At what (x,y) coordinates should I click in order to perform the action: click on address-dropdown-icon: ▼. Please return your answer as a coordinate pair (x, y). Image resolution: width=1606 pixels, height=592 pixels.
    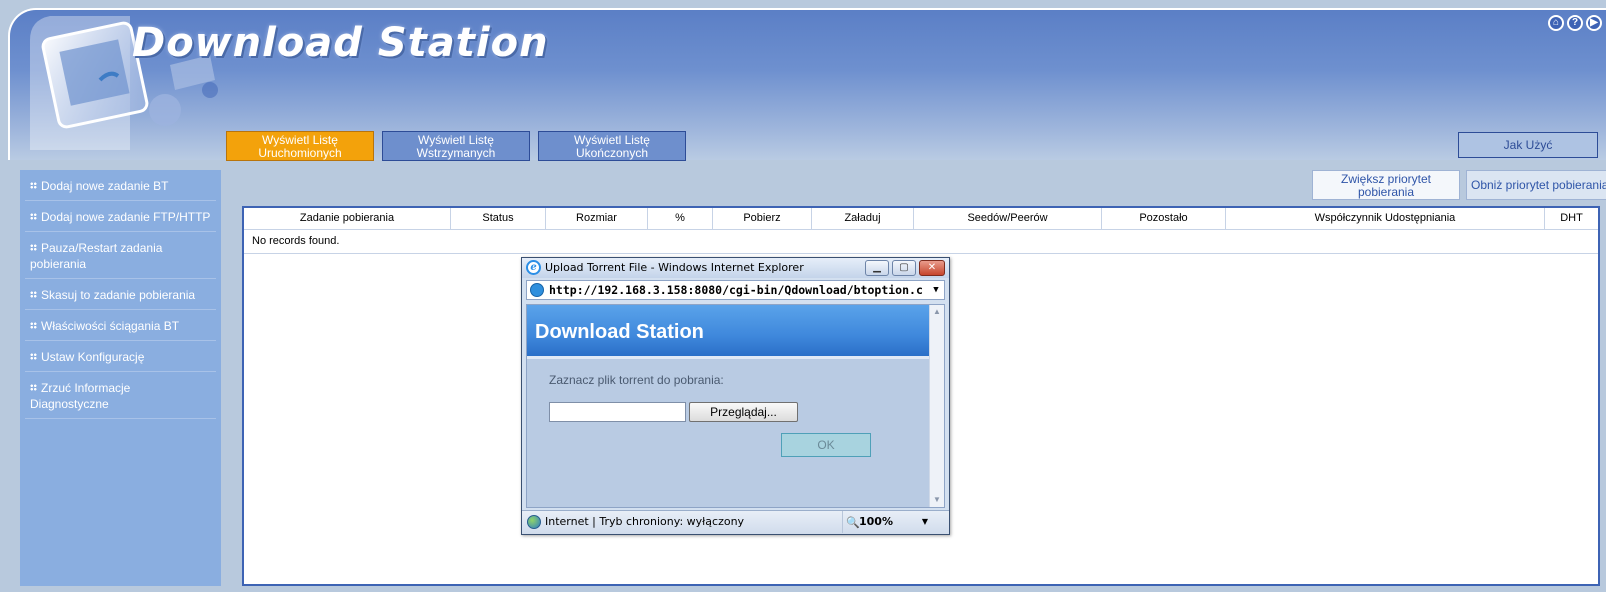
    Looking at the image, I should click on (936, 290).